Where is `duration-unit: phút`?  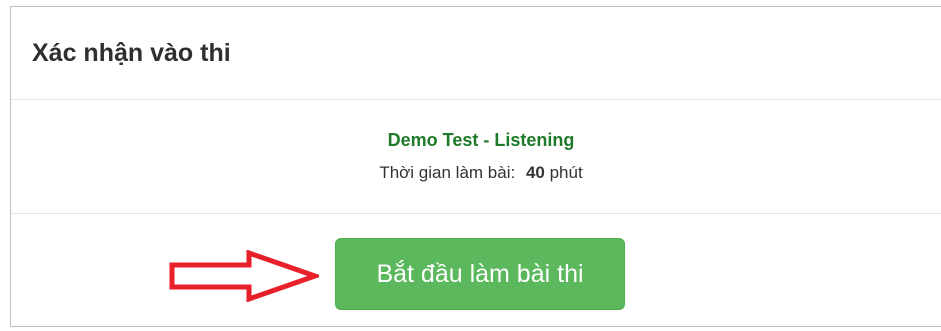 duration-unit: phút is located at coordinates (566, 172).